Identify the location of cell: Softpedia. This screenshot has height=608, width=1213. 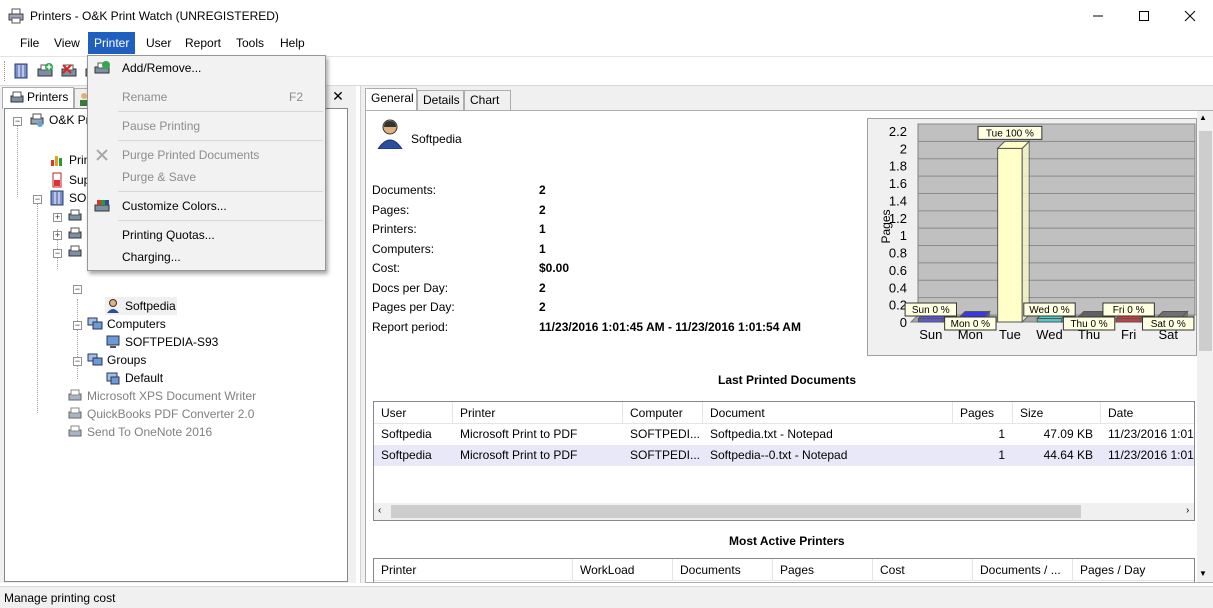
(406, 434).